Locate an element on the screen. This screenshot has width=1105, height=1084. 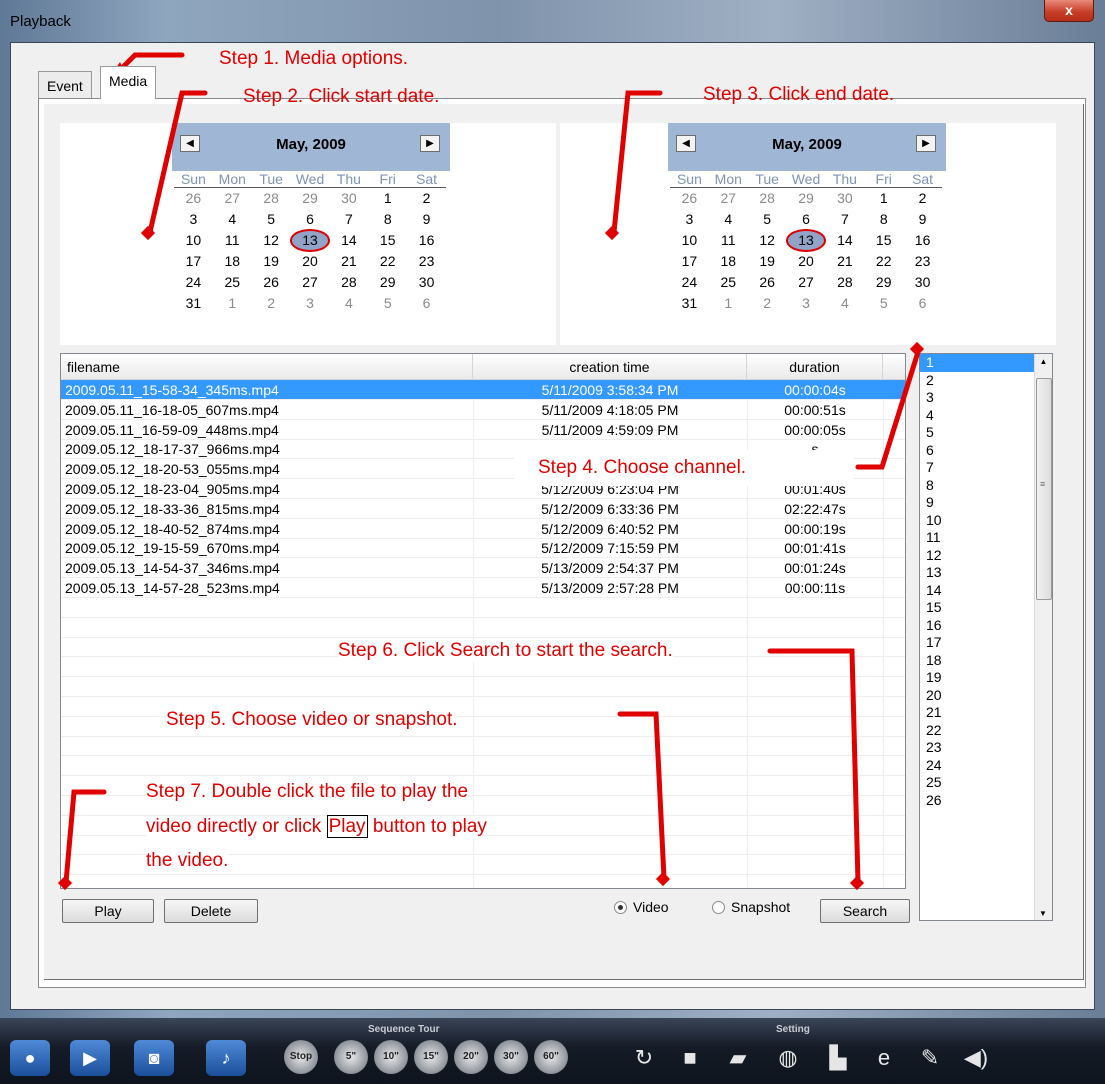
folder-button: ▰ is located at coordinates (738, 1058).